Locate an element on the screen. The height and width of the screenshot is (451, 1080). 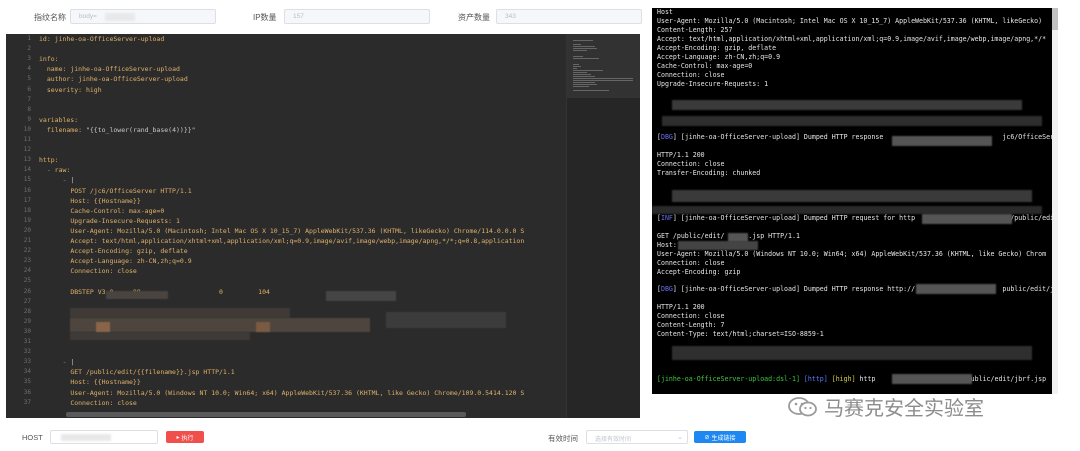
asset-count-input: 343 is located at coordinates (569, 16).